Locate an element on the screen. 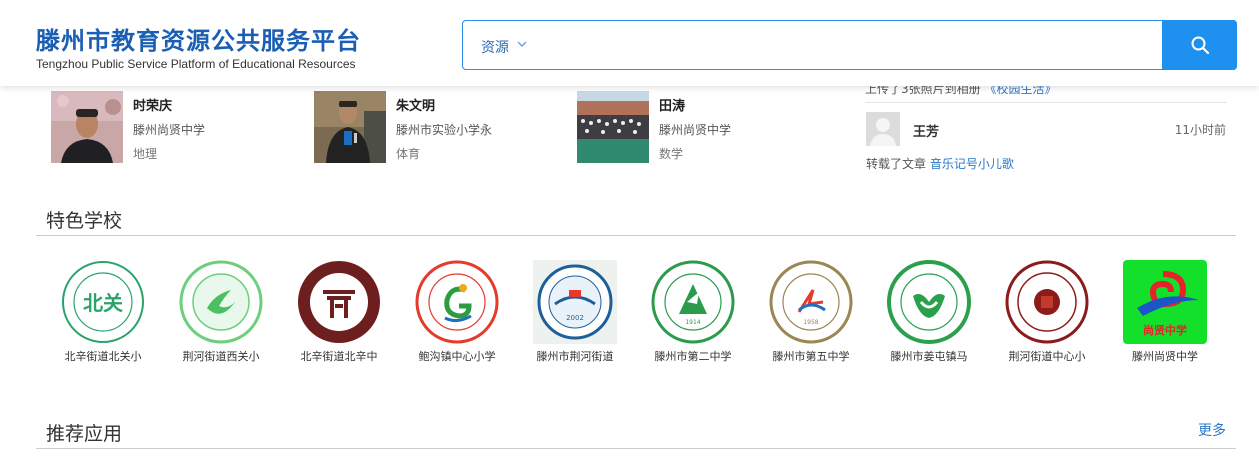 The image size is (1259, 468). teacher-name: 田涛 is located at coordinates (672, 104).